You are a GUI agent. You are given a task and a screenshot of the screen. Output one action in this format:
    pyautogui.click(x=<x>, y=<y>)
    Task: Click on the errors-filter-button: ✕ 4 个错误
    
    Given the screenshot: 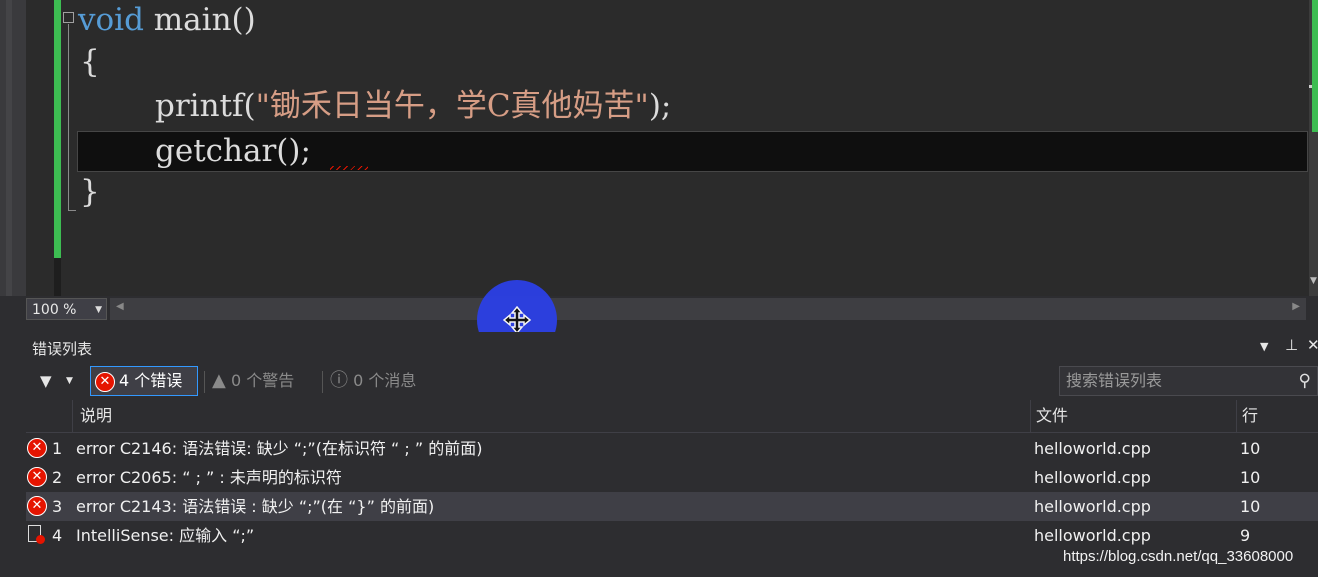 What is the action you would take?
    pyautogui.click(x=144, y=381)
    